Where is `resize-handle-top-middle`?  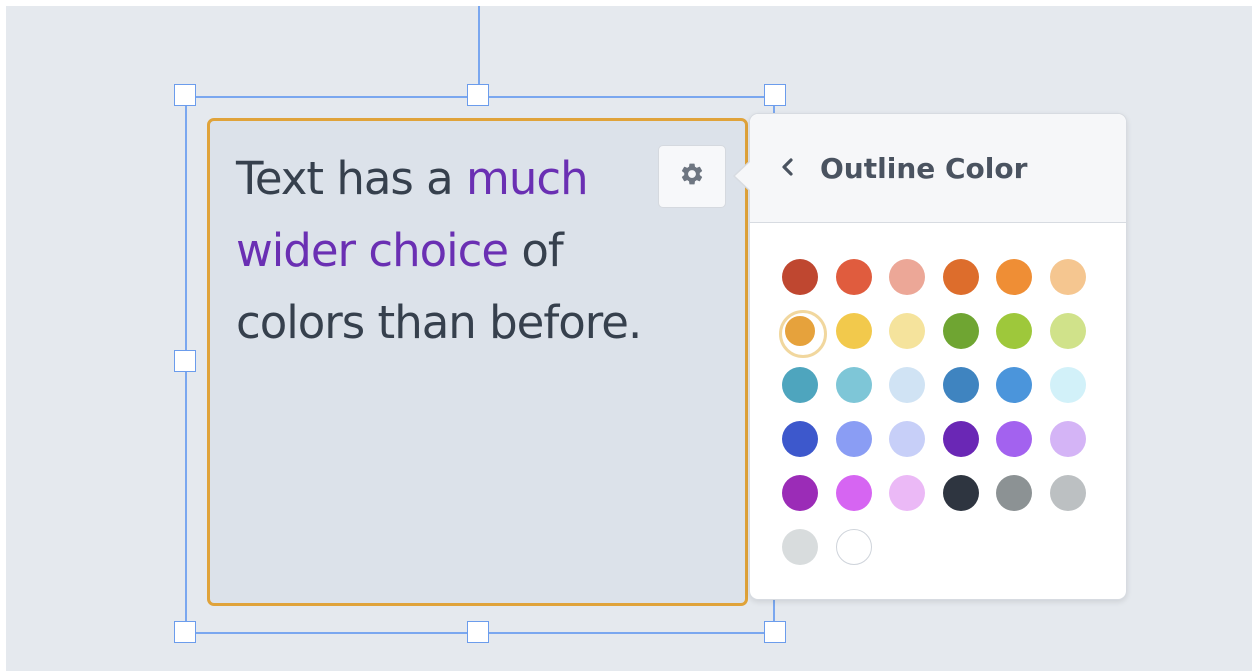
resize-handle-top-middle is located at coordinates (478, 95).